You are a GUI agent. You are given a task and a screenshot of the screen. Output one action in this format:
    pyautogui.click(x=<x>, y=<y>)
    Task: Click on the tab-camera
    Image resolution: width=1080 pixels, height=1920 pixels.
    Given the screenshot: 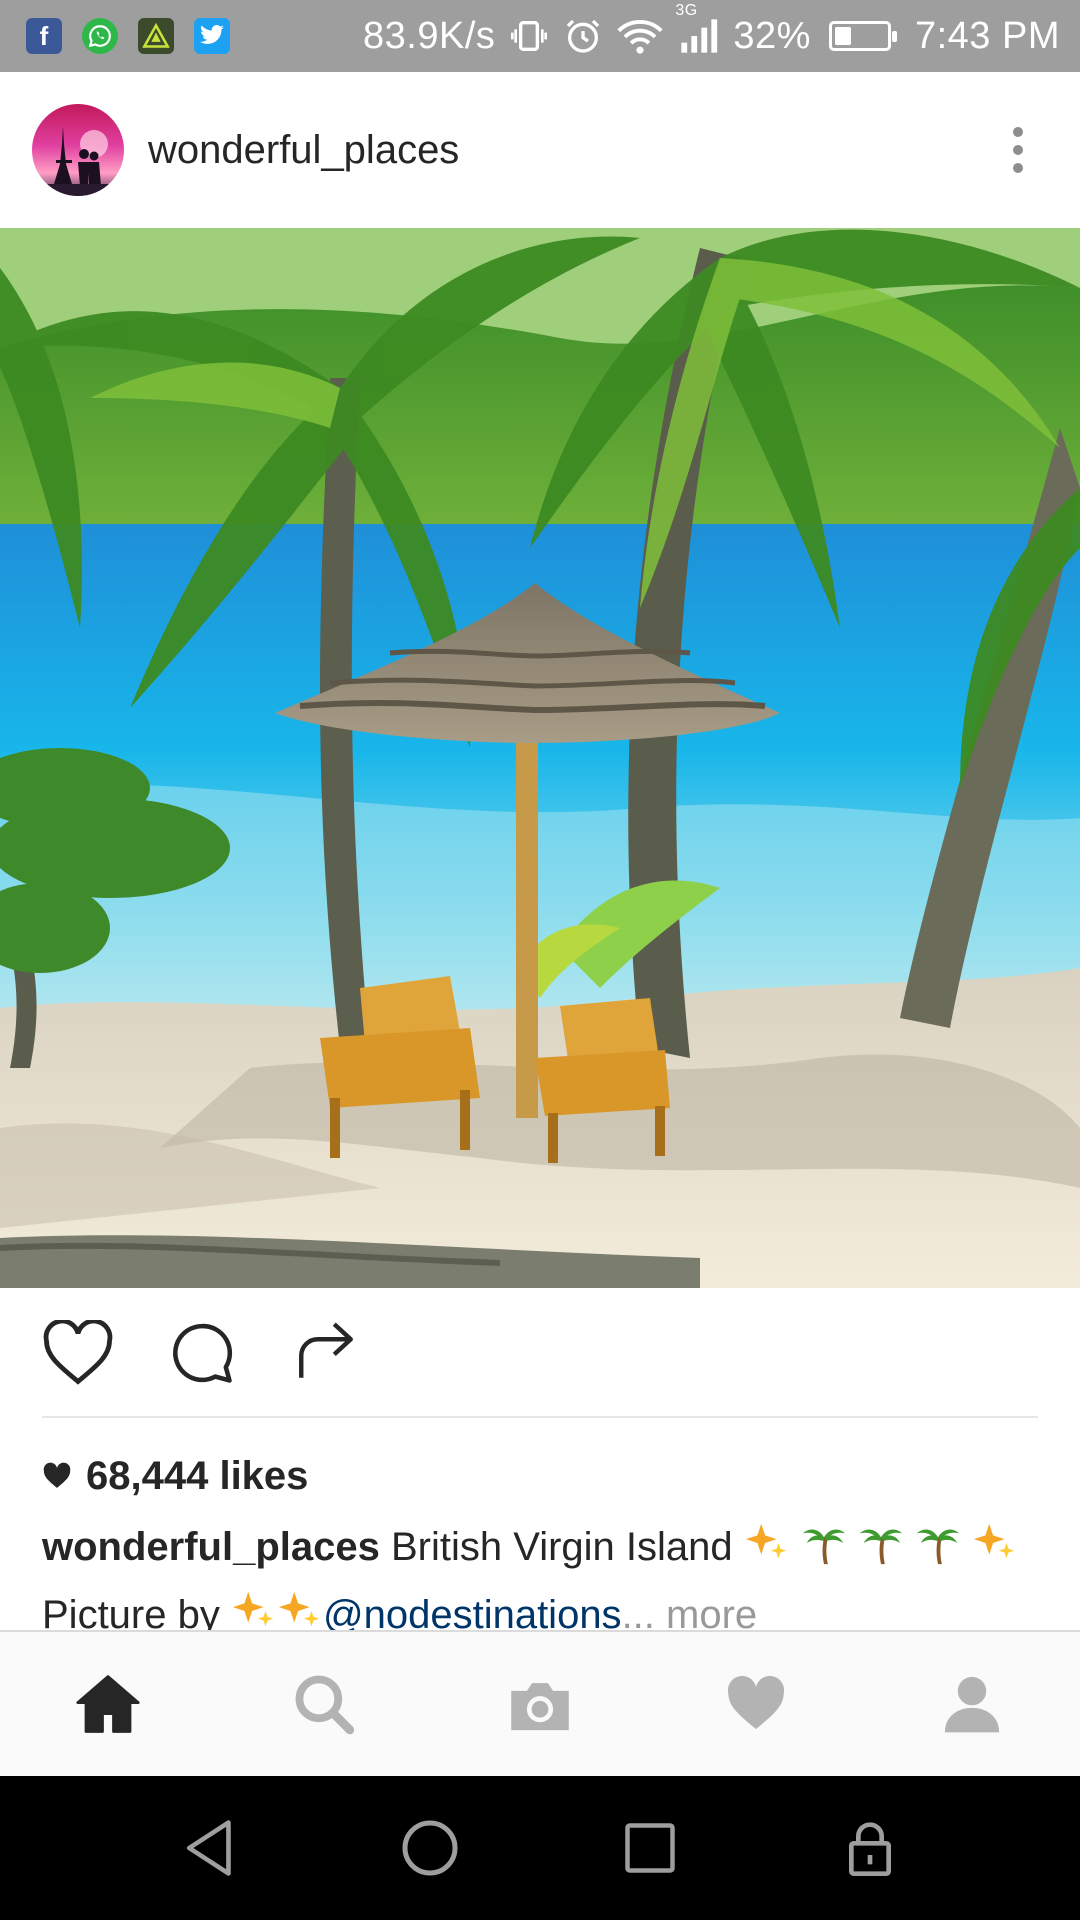 What is the action you would take?
    pyautogui.click(x=540, y=1704)
    